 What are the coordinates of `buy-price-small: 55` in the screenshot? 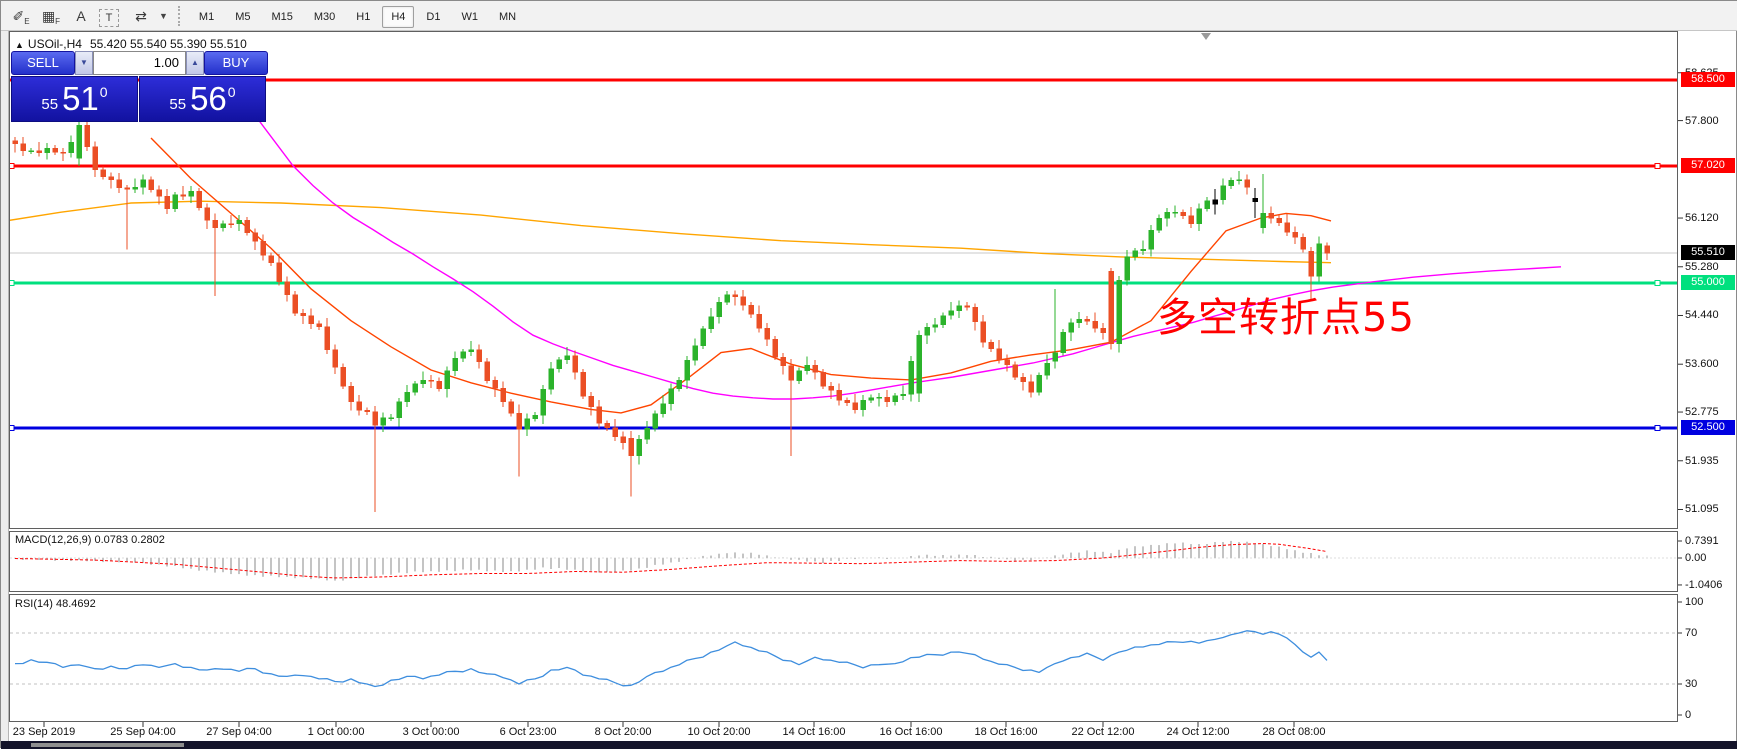 It's located at (178, 104).